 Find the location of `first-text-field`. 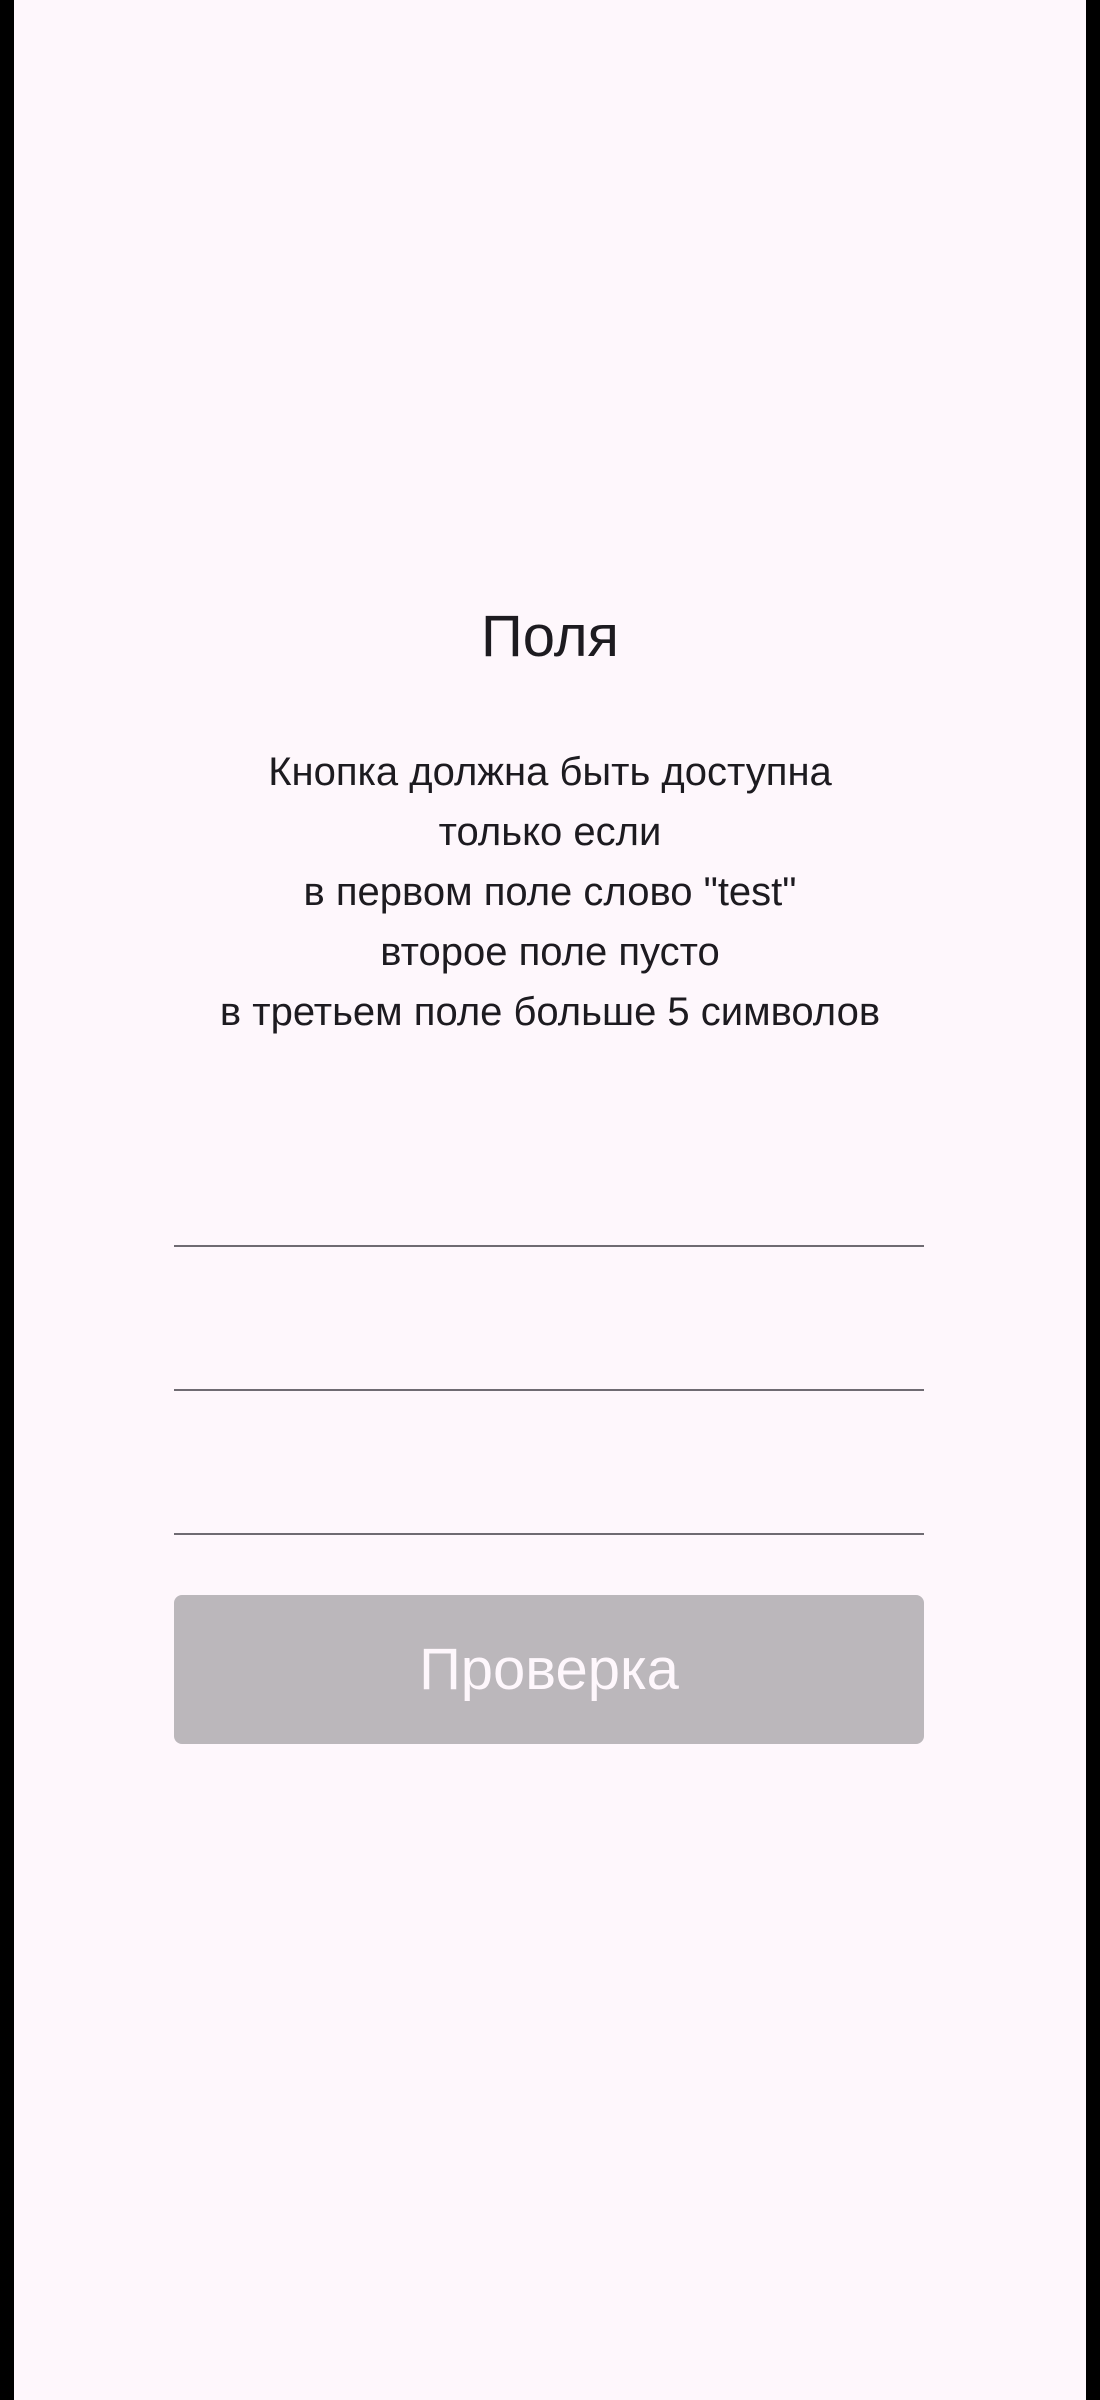

first-text-field is located at coordinates (549, 1192).